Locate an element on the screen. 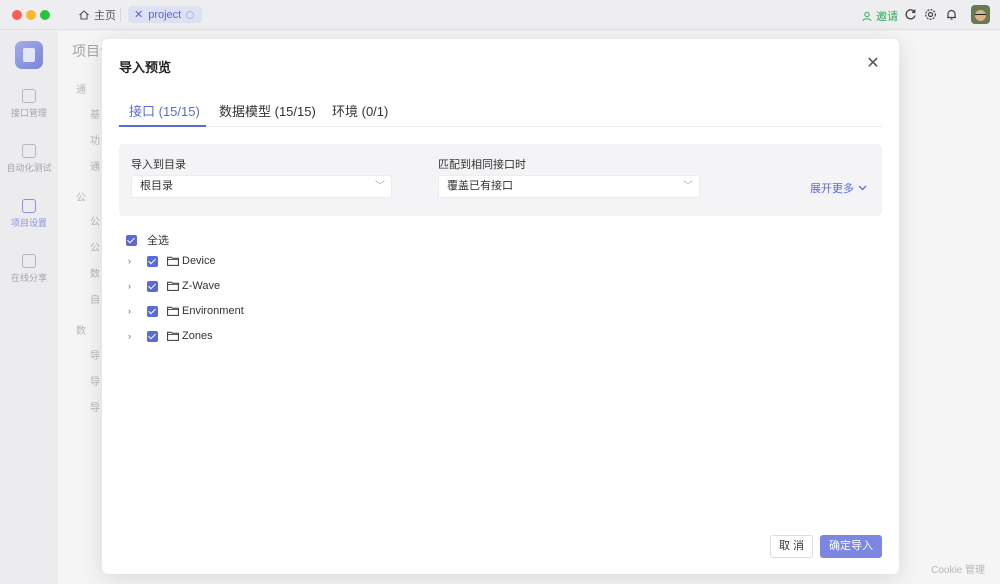 The width and height of the screenshot is (1000, 584). chevron-down-icon is located at coordinates (862, 188).